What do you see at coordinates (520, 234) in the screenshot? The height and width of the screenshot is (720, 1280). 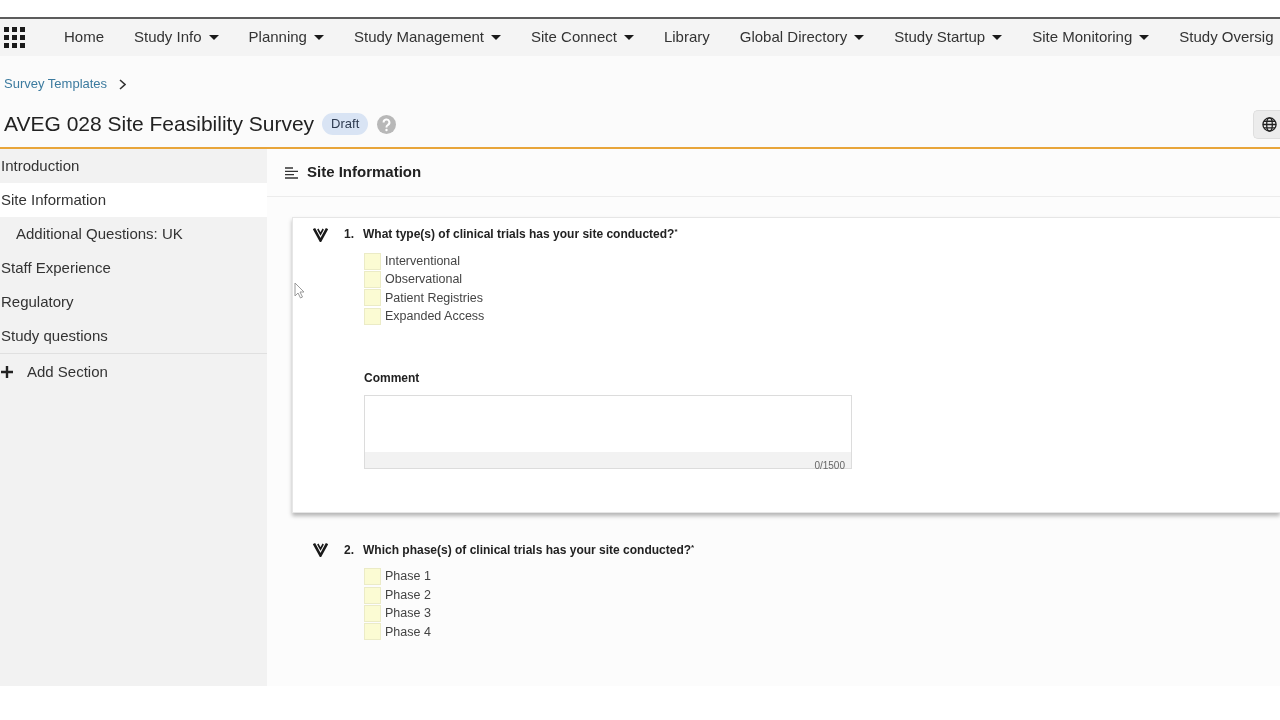 I see `question-text: What type(s) of clinical trials has your site conducted?$^{*}$` at bounding box center [520, 234].